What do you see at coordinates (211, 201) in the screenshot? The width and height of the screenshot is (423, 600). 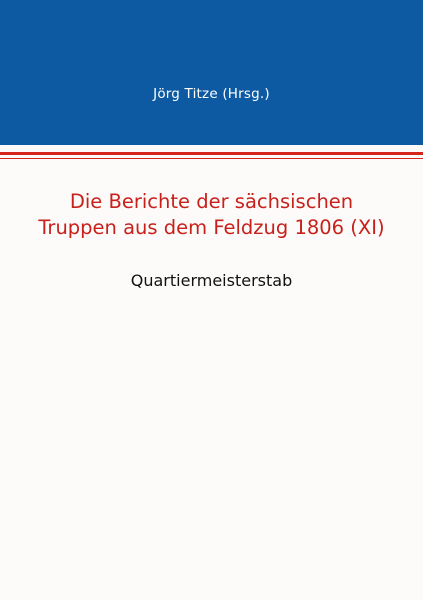 I see `book-title-line-1: Die Berichte der sächsischen` at bounding box center [211, 201].